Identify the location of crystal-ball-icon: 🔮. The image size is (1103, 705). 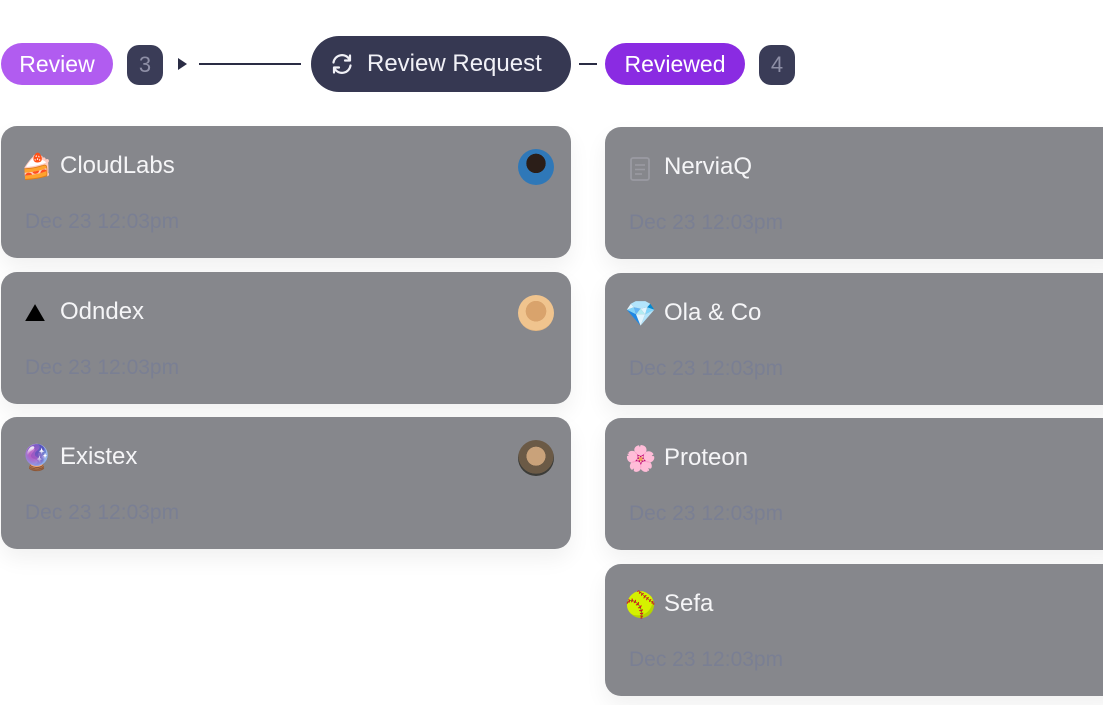
(37, 457).